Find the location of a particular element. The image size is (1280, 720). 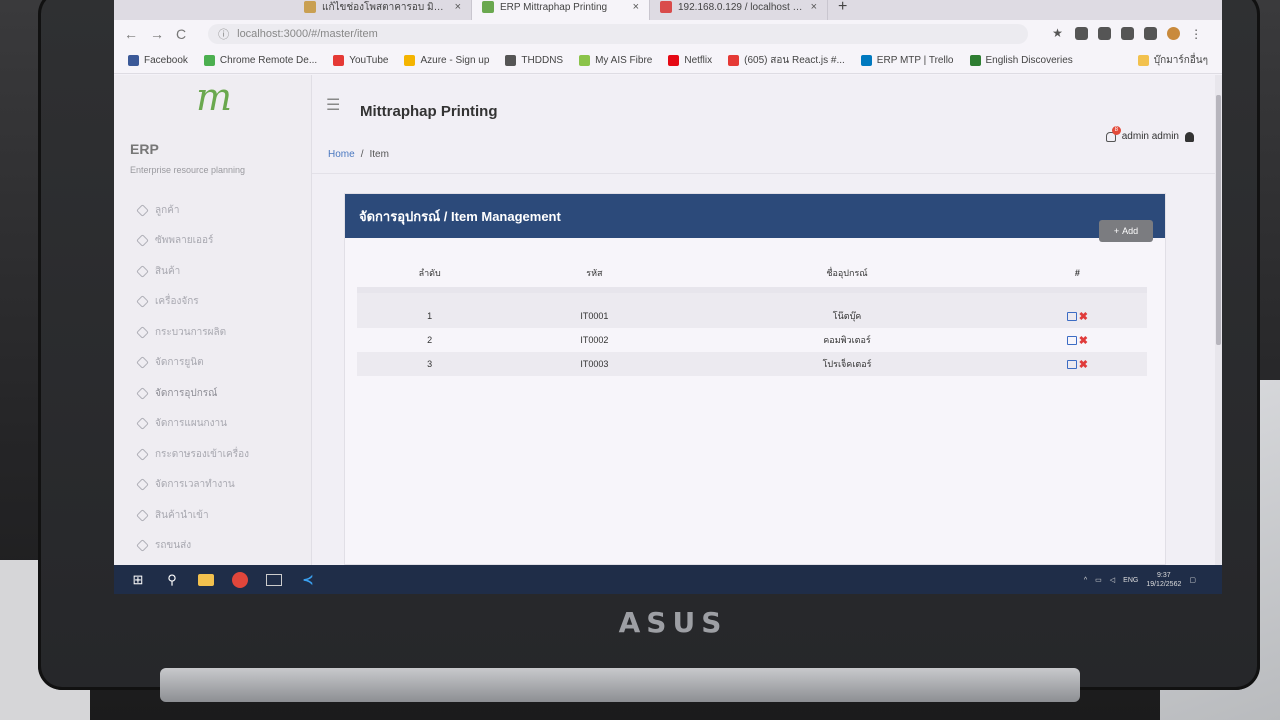

windows-taskbar: ⊞ ⚲ ≺ ^ ▭ ◁ ENG 9:37 19/12/2562 ▢ is located at coordinates (668, 579).